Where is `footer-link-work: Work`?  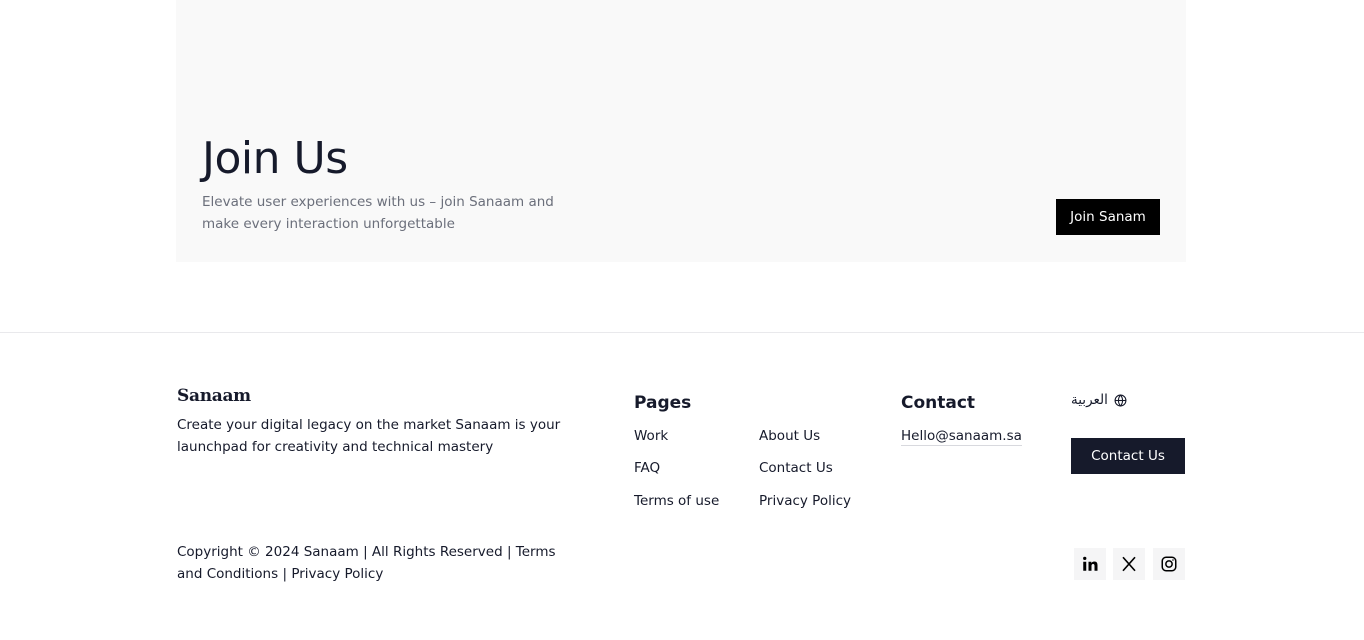 footer-link-work: Work is located at coordinates (651, 436).